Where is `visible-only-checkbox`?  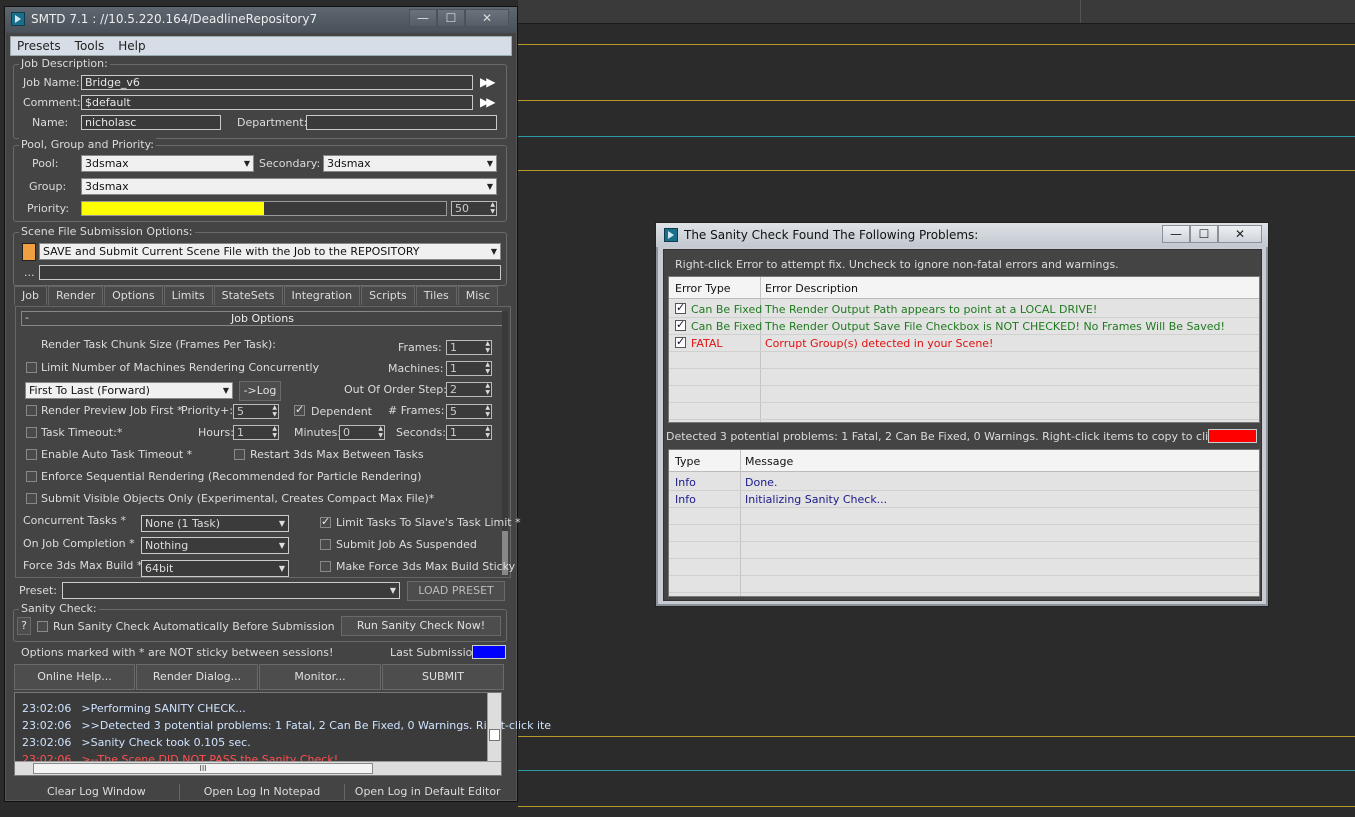
visible-only-checkbox is located at coordinates (31, 498).